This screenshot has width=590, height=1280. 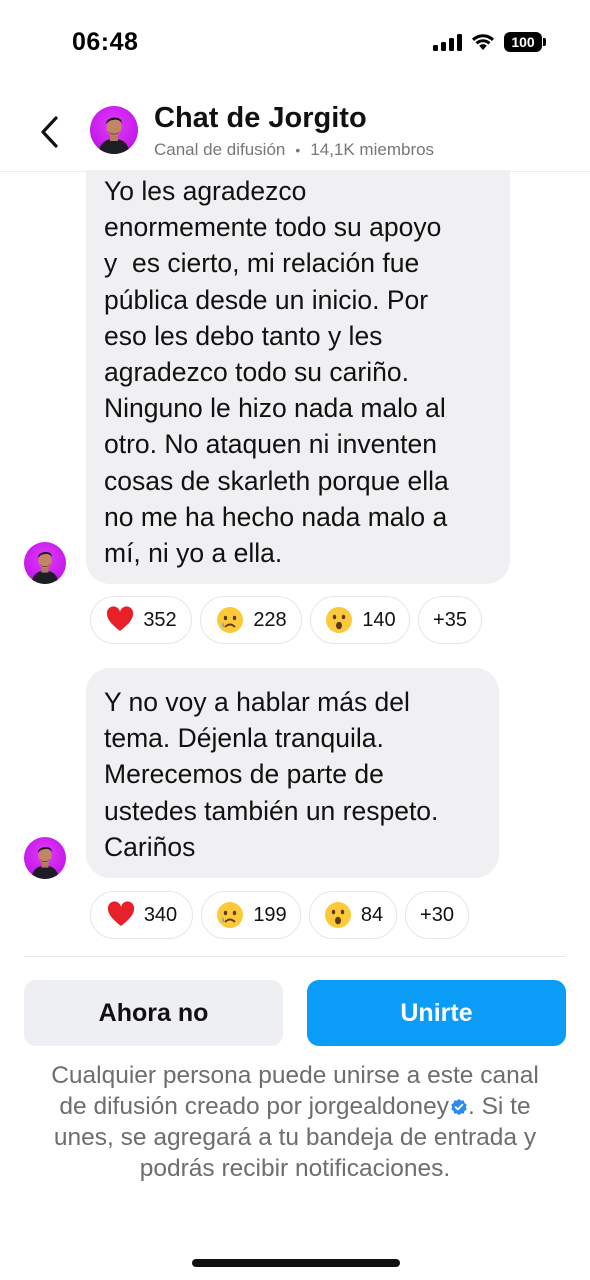 I want to click on message-line: enormemente todo su apoyo, so click(x=273, y=227).